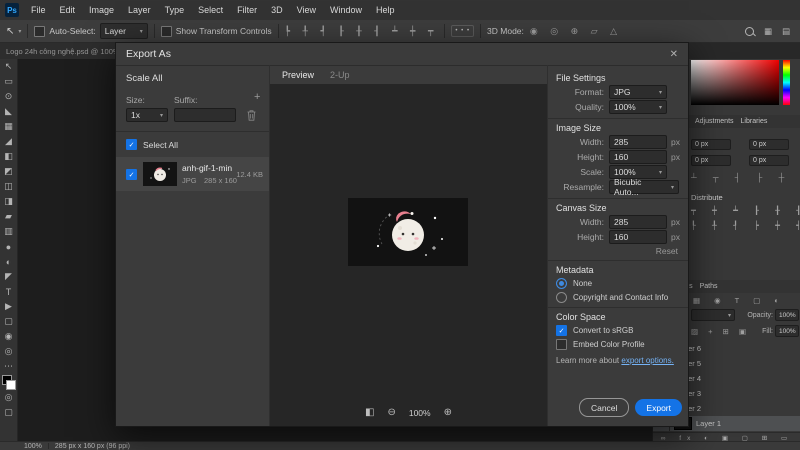 The image size is (800, 450). Describe the element at coordinates (658, 407) in the screenshot. I see `export-button: Export` at that location.